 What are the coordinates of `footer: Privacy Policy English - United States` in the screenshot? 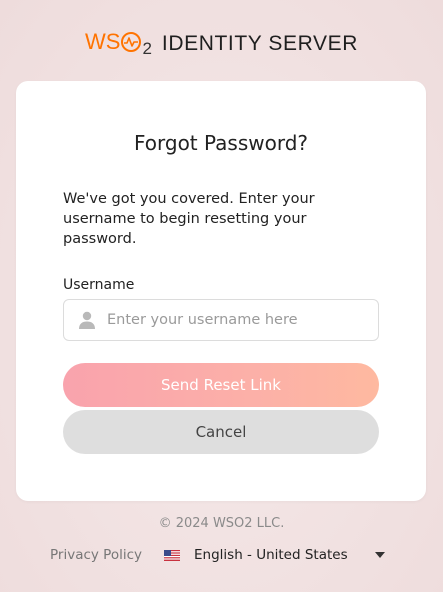 It's located at (221, 555).